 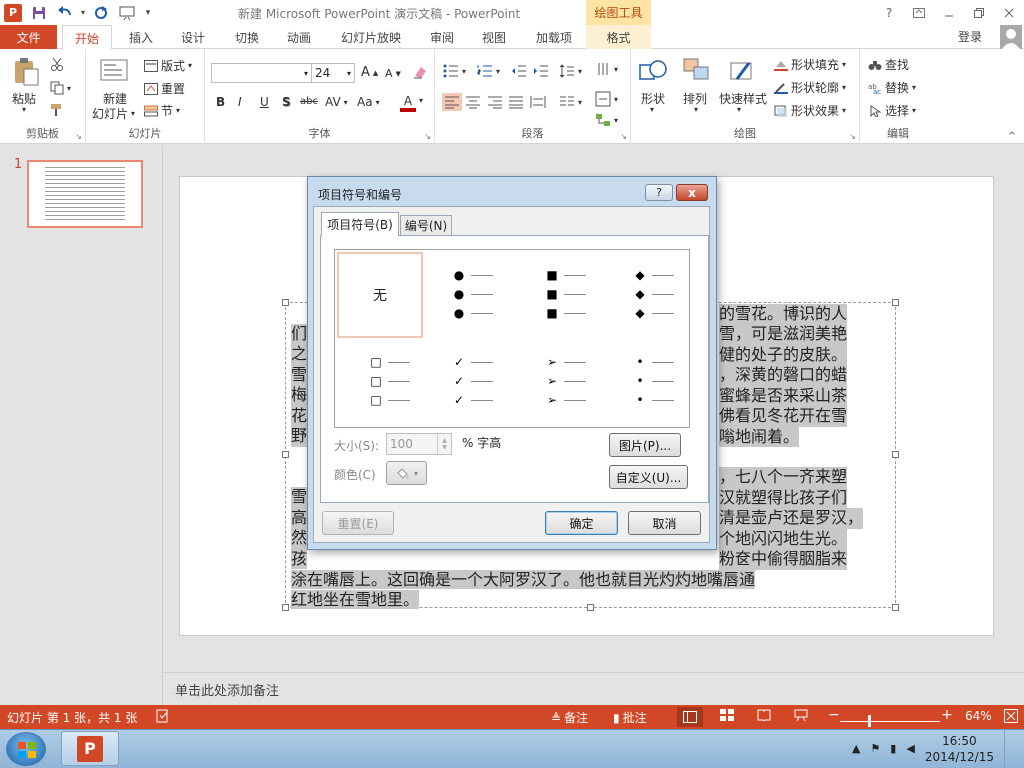 I want to click on ok-button: 确定, so click(x=581, y=523).